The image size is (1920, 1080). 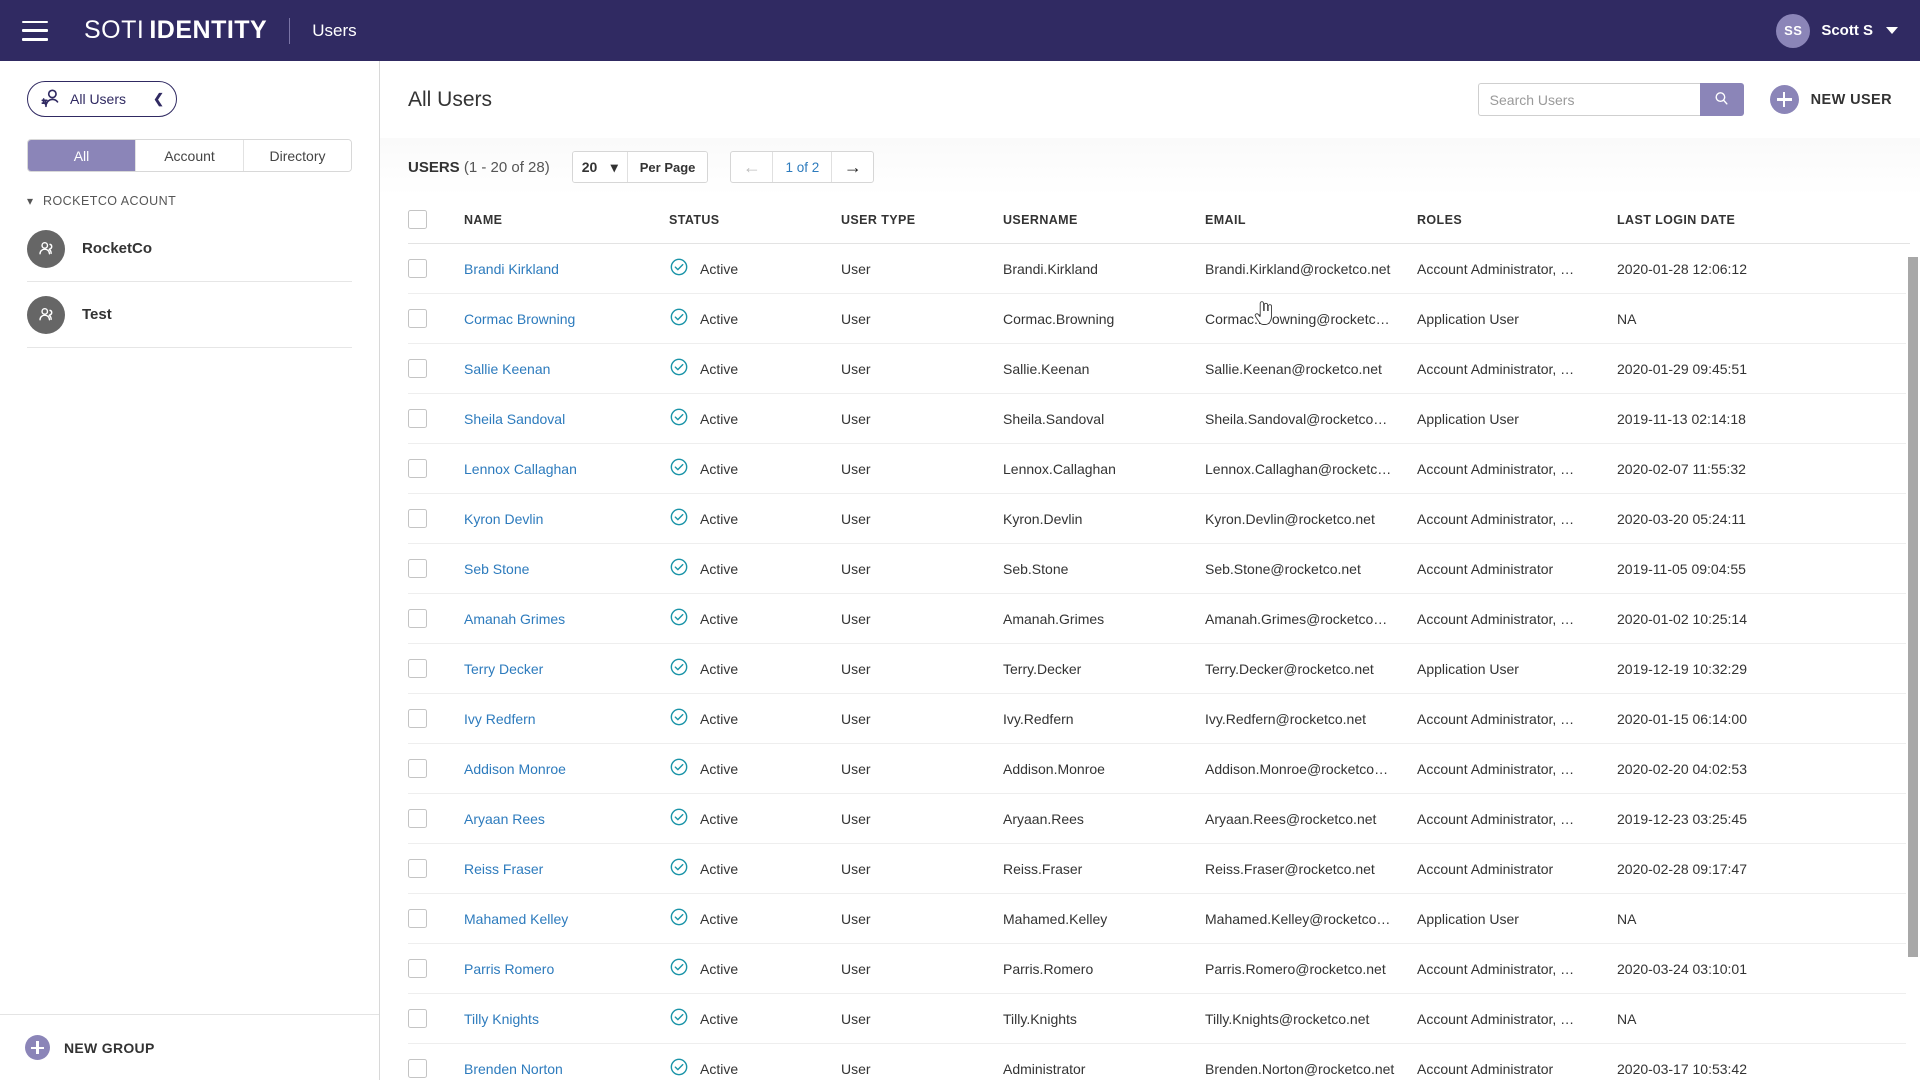 I want to click on user-name-link: Ivy Redfern, so click(x=500, y=719).